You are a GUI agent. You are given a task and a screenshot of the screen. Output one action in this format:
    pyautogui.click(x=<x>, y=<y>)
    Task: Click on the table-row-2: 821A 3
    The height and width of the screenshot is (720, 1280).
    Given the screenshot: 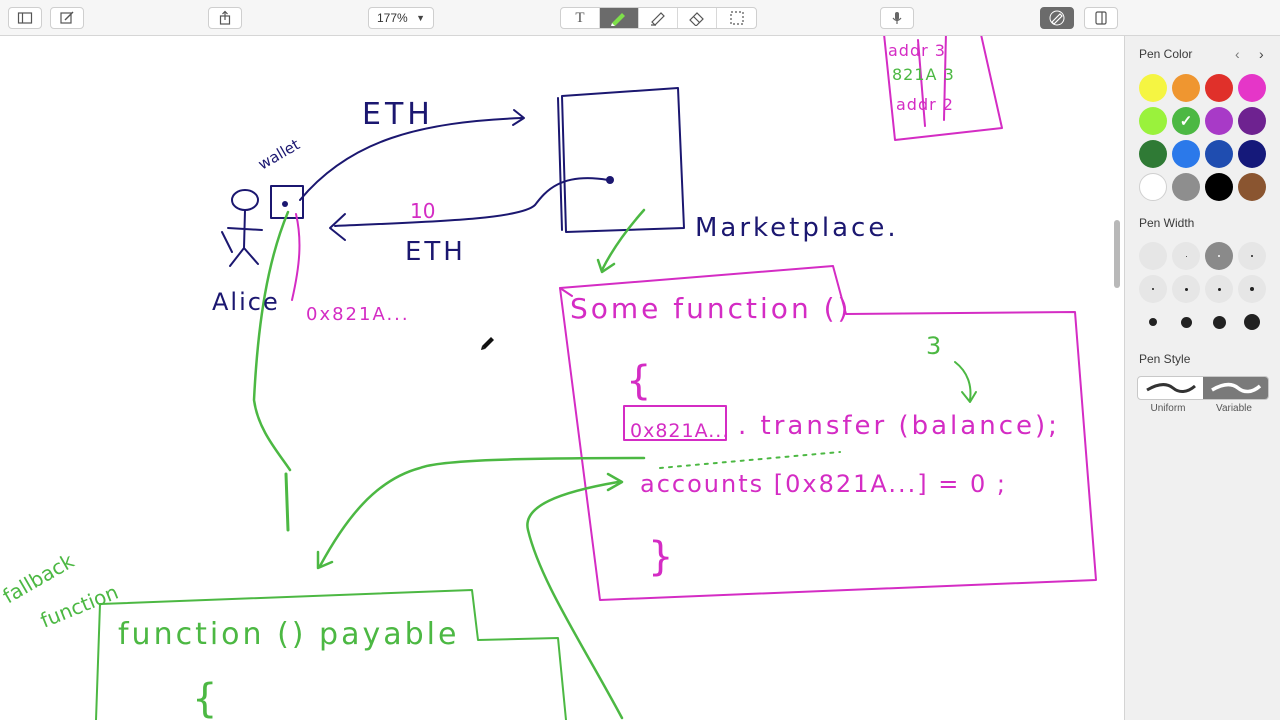 What is the action you would take?
    pyautogui.click(x=923, y=74)
    